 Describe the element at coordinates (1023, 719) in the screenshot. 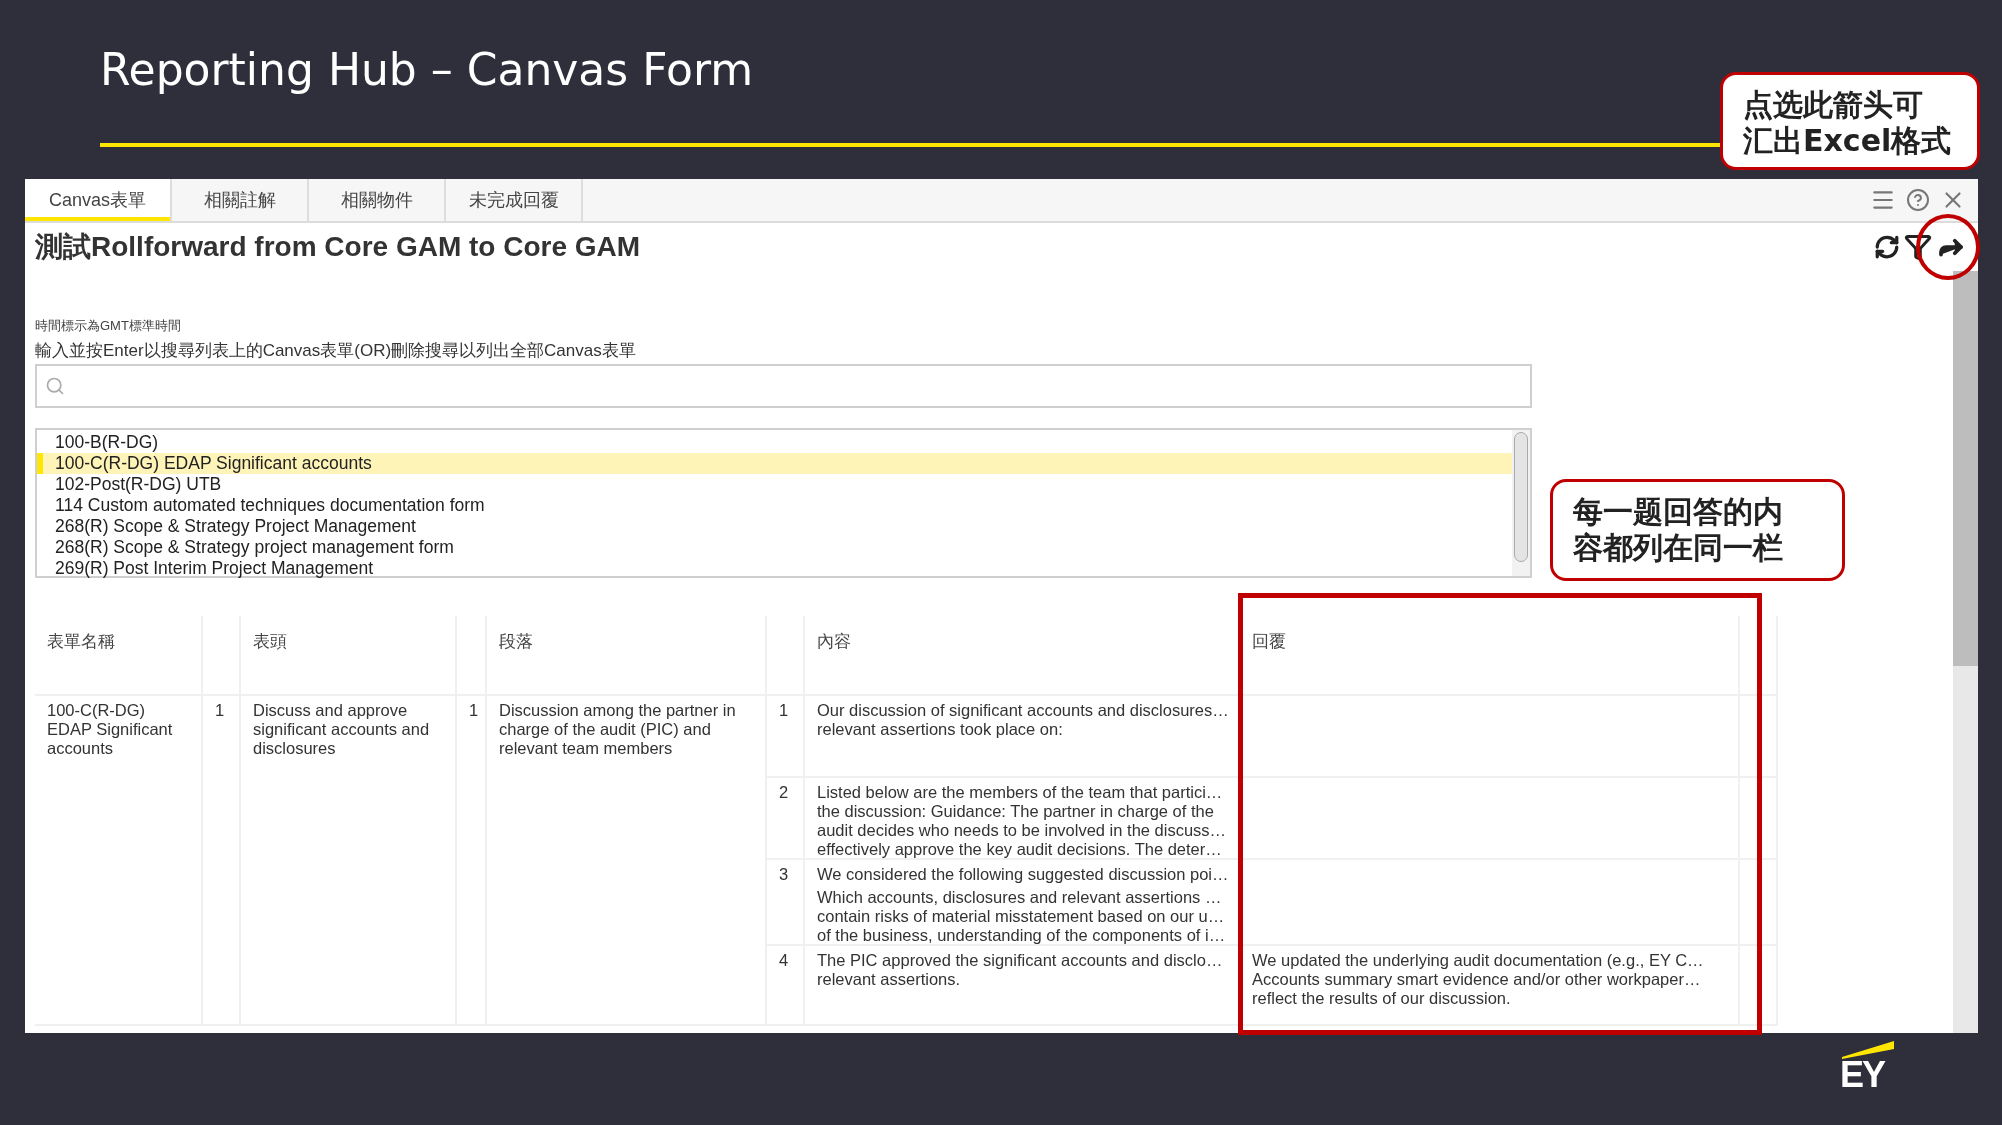

I see `table-cell: Our discussion of significant accounts and disclosures… relevant assertions took place on:` at that location.